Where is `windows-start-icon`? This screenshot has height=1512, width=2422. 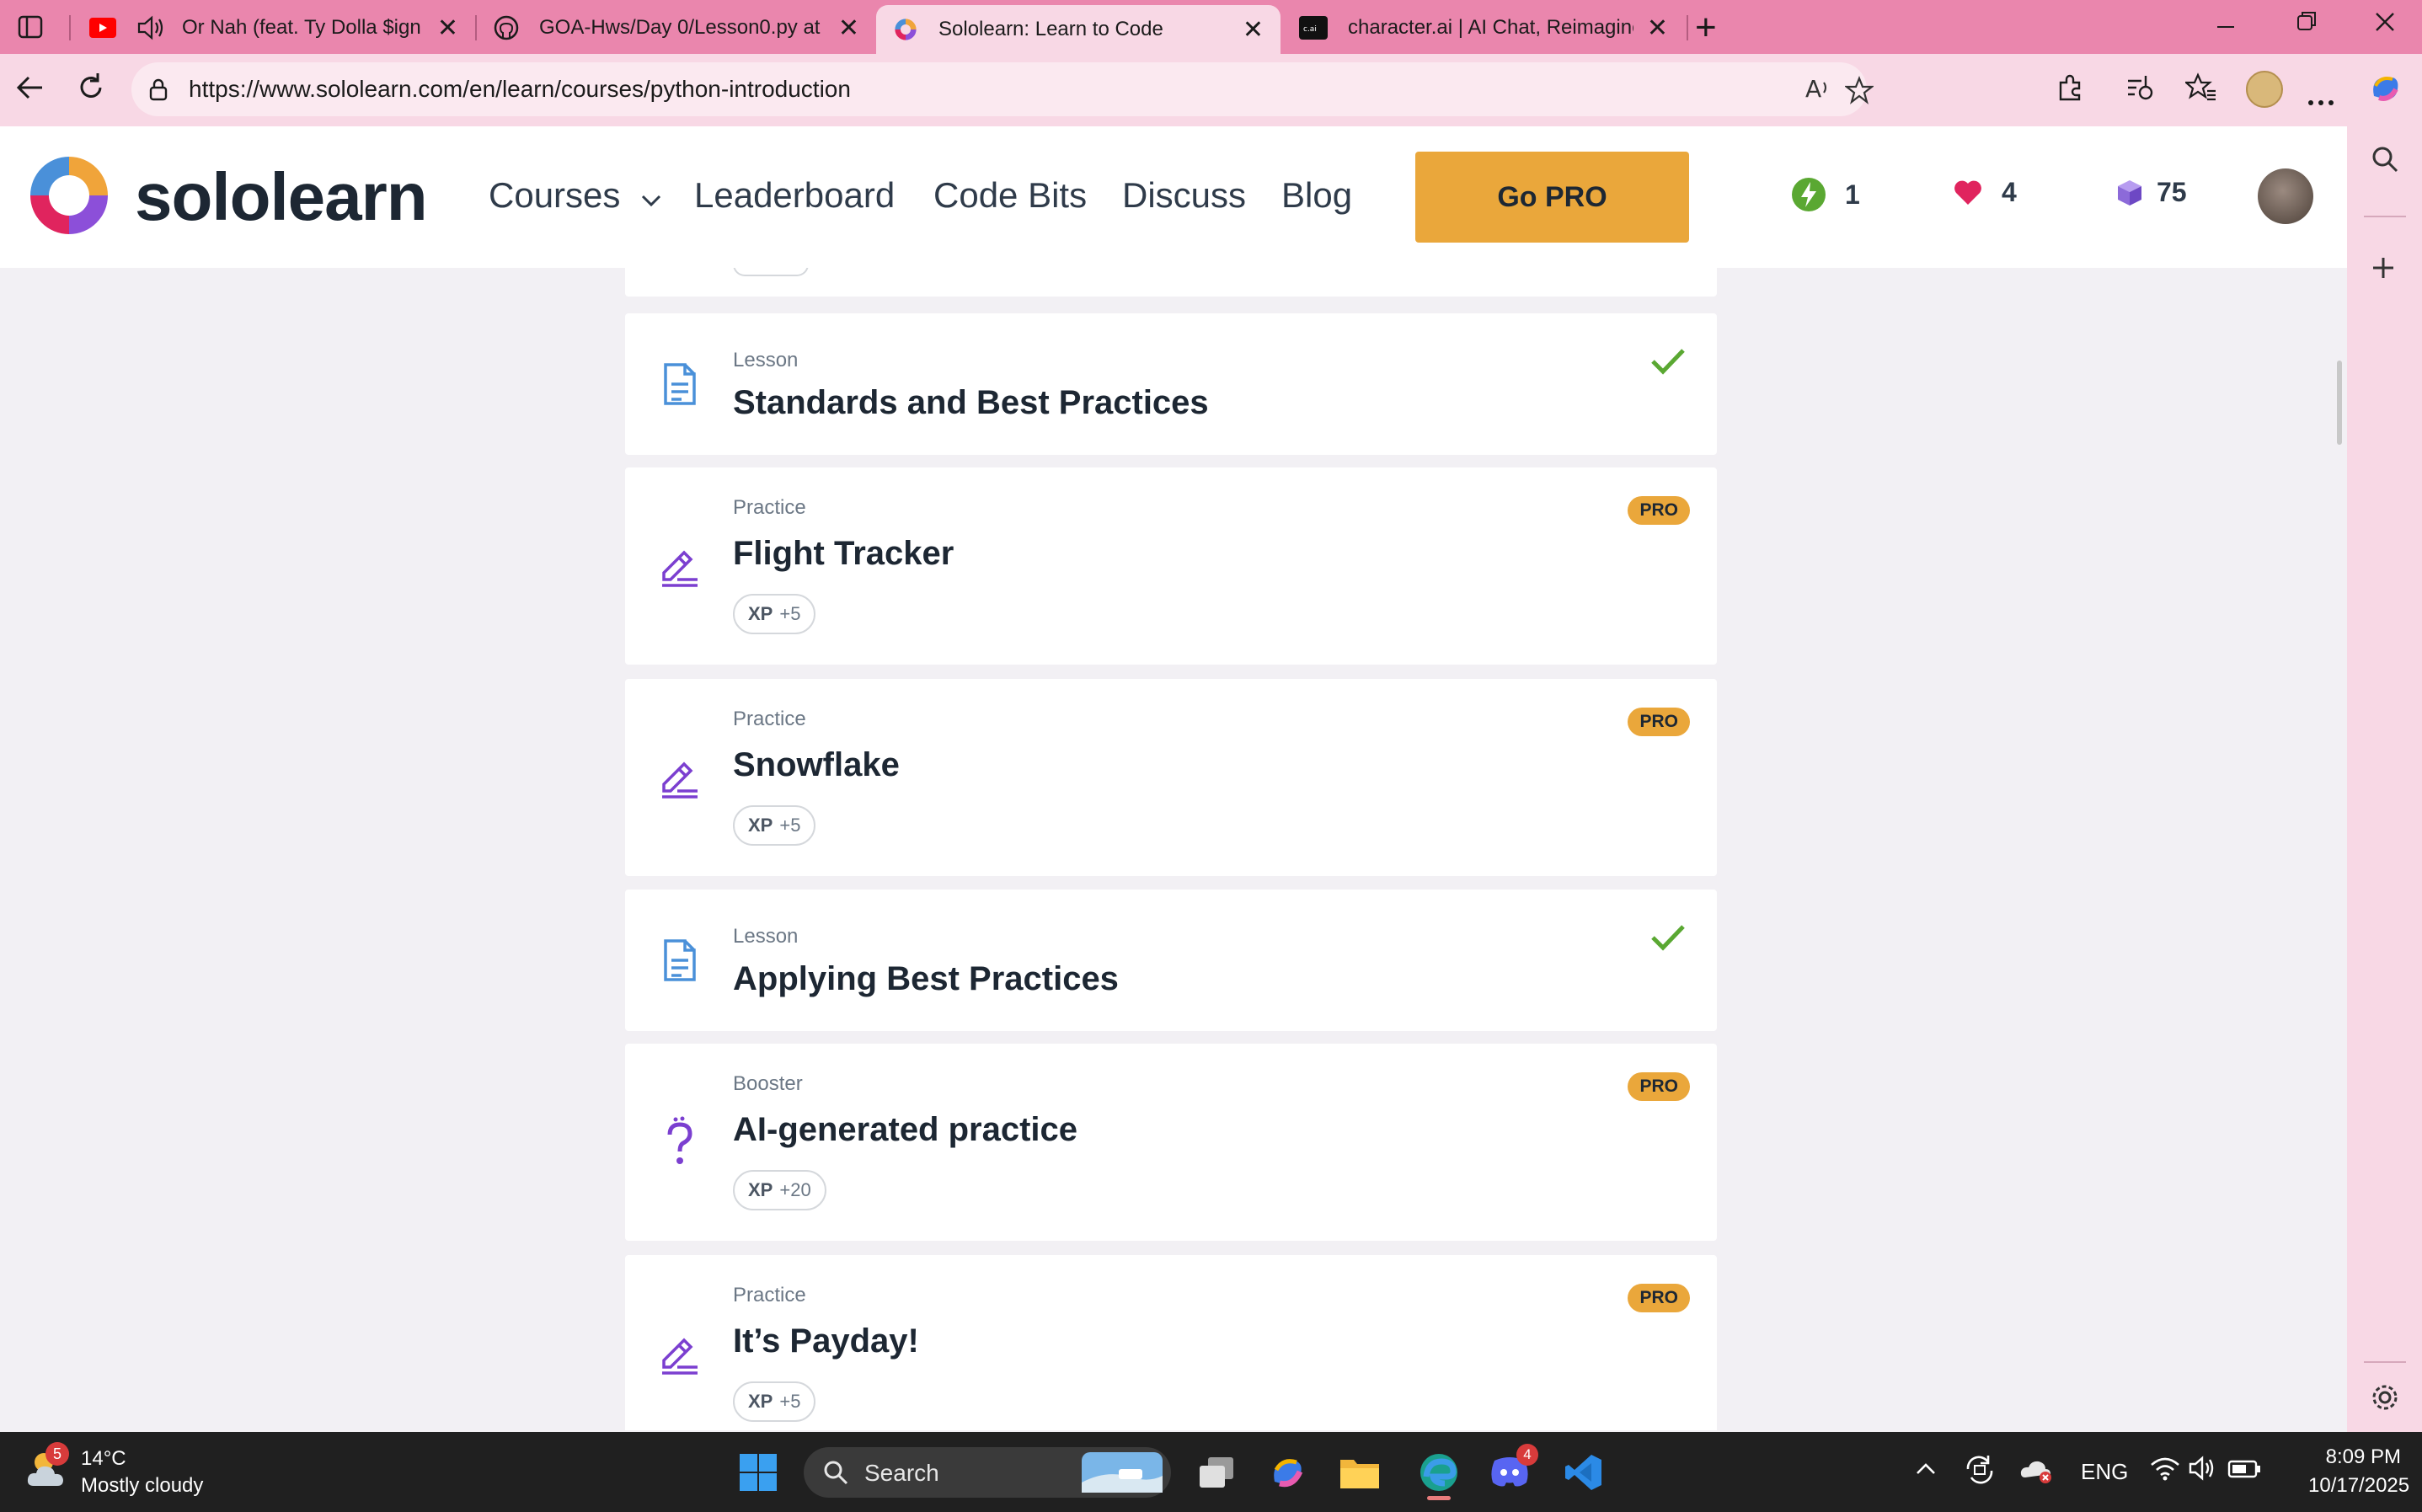
windows-start-icon is located at coordinates (758, 1472).